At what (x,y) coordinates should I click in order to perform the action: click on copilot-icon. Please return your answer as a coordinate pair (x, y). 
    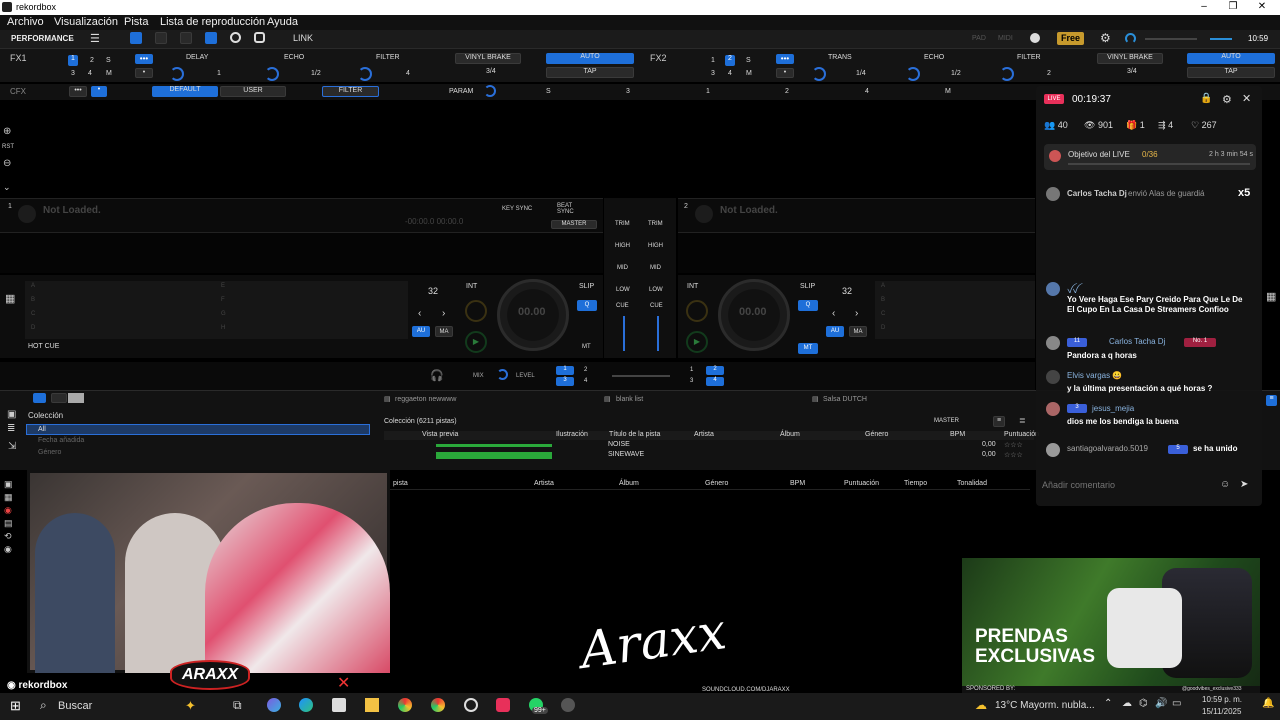
    Looking at the image, I should click on (274, 705).